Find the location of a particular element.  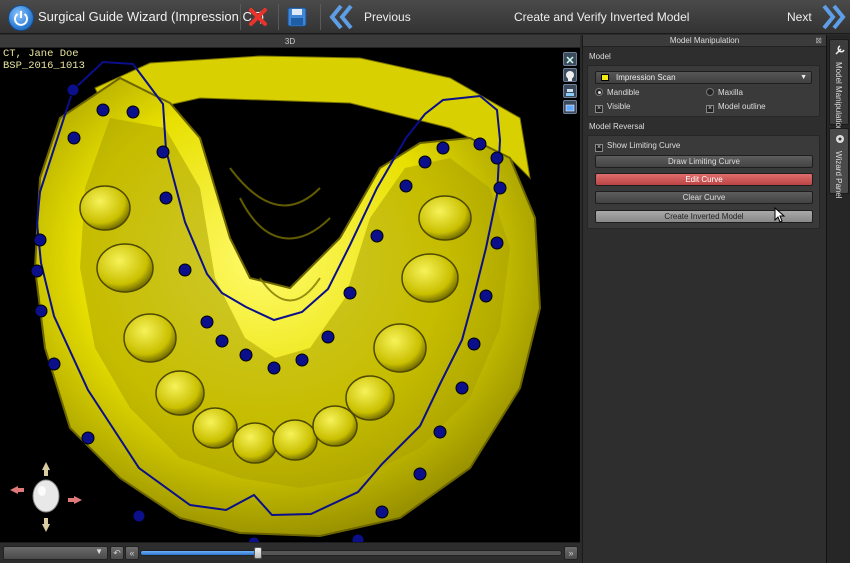

screen-icon is located at coordinates (570, 107).